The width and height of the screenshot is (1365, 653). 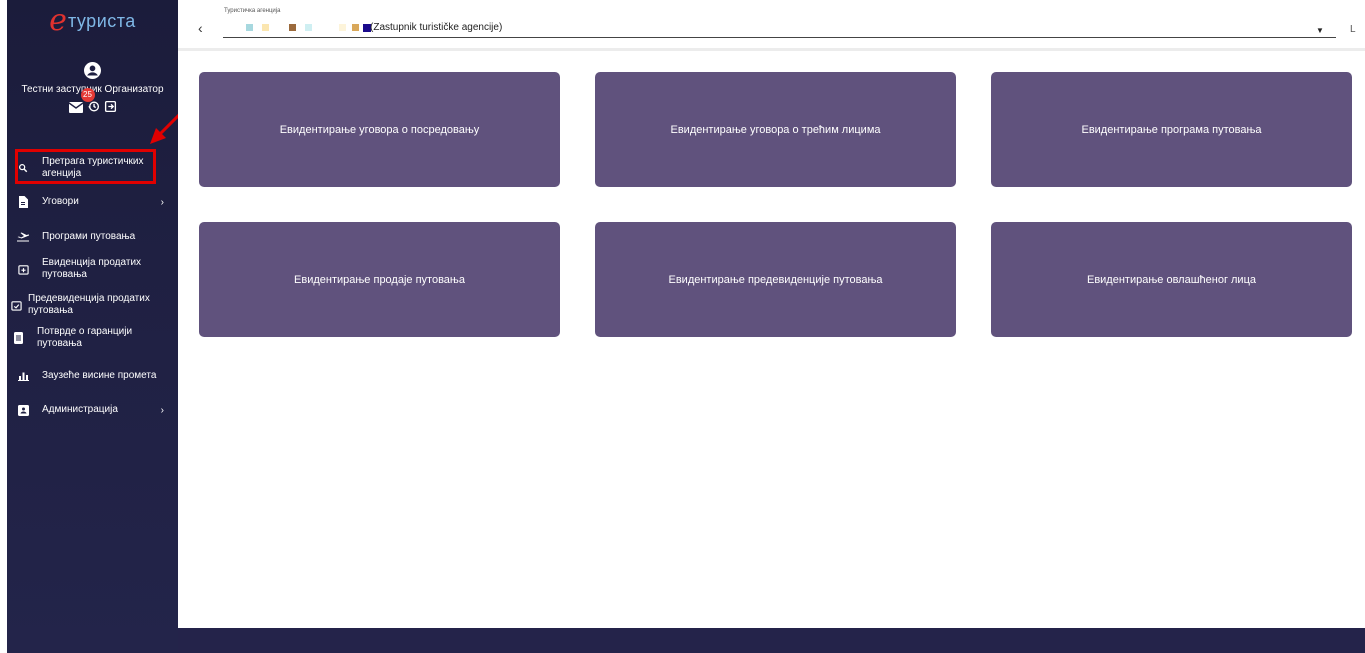 I want to click on sidebar-item-label: Предевиденција продатих путовања, so click(x=89, y=304).